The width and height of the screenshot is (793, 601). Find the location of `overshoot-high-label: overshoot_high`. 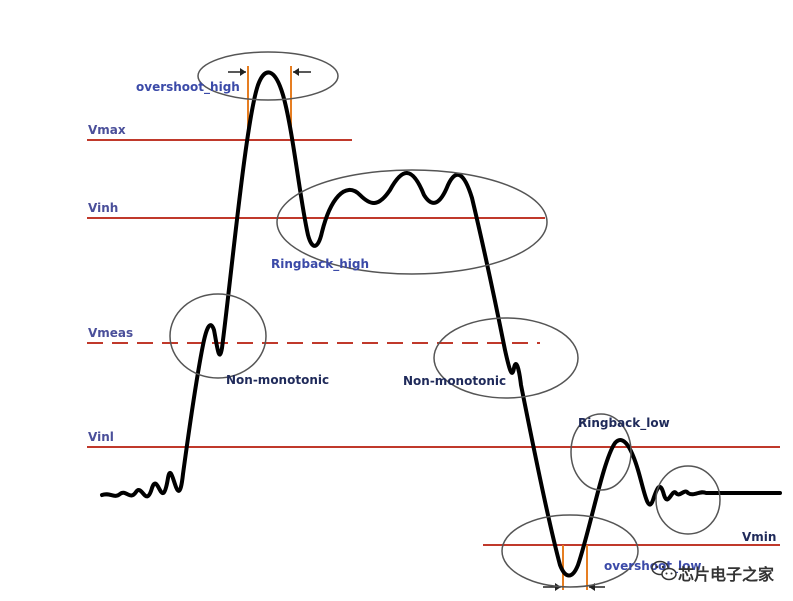

overshoot-high-label: overshoot_high is located at coordinates (188, 87).